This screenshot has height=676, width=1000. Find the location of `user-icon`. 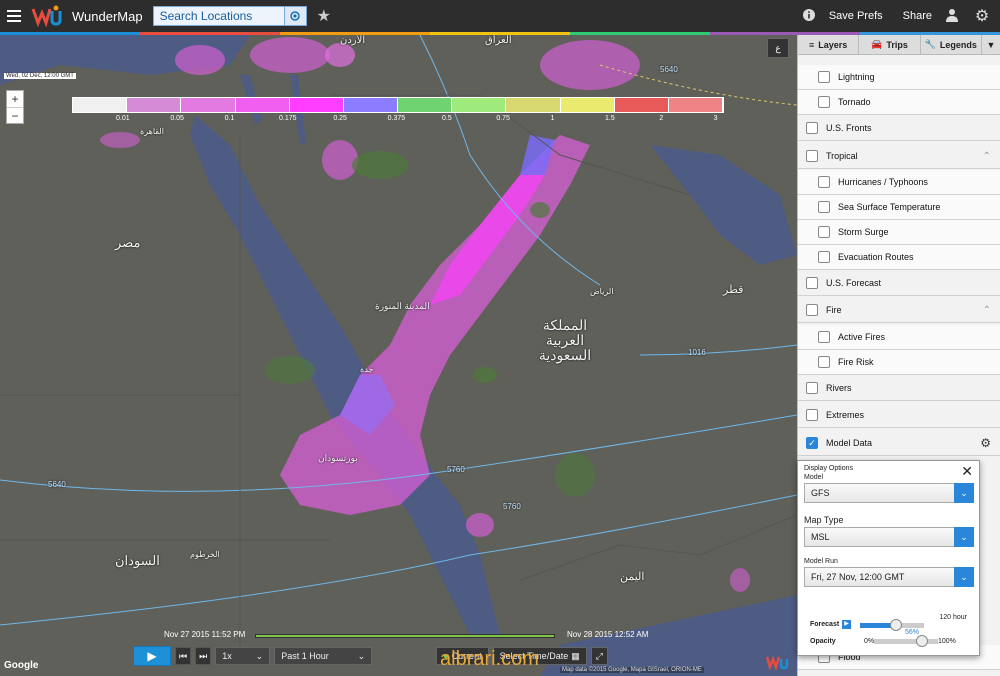

user-icon is located at coordinates (952, 16).